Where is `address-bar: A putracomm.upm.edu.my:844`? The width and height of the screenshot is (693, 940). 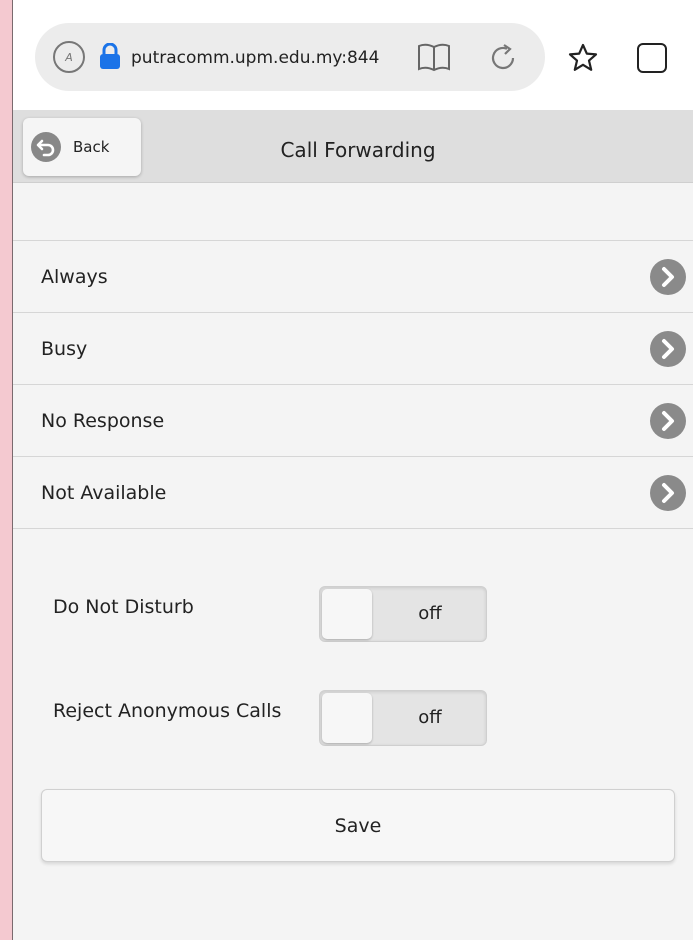 address-bar: A putracomm.upm.edu.my:844 is located at coordinates (290, 57).